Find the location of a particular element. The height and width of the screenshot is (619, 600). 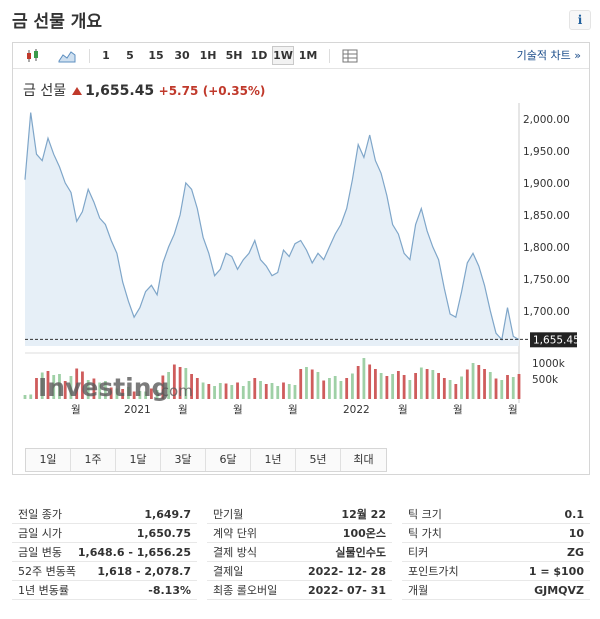

stat-value: 실물인수도 is located at coordinates (360, 552).